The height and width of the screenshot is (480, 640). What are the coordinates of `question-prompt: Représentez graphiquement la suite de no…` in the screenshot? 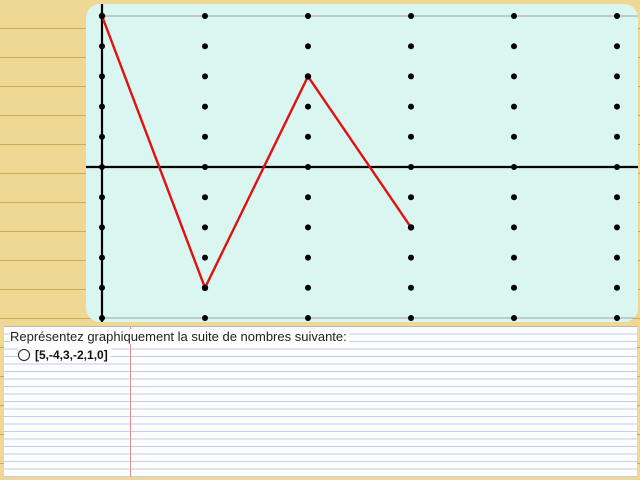 It's located at (179, 336).